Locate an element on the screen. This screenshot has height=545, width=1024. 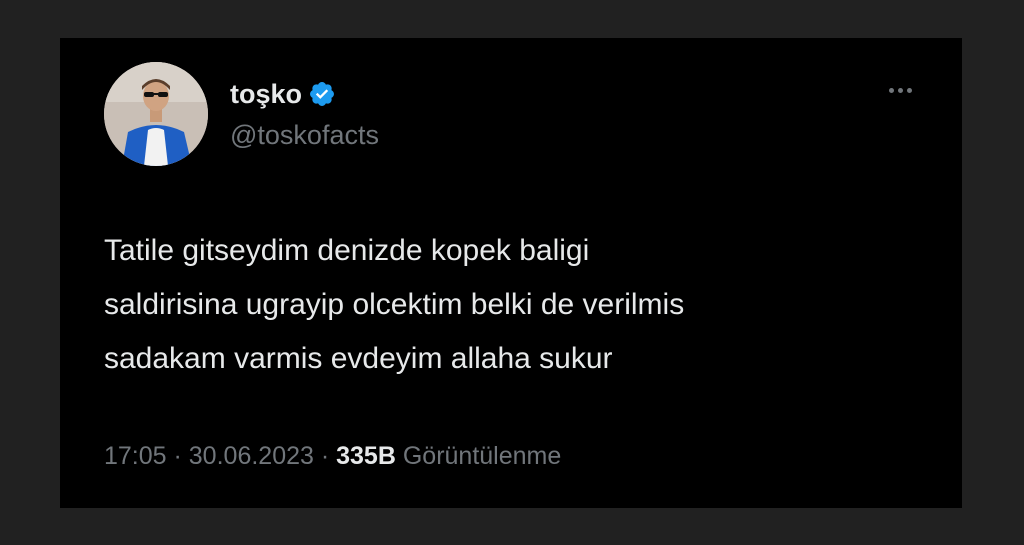
tweet-date: 30.06.2023 is located at coordinates (251, 456).